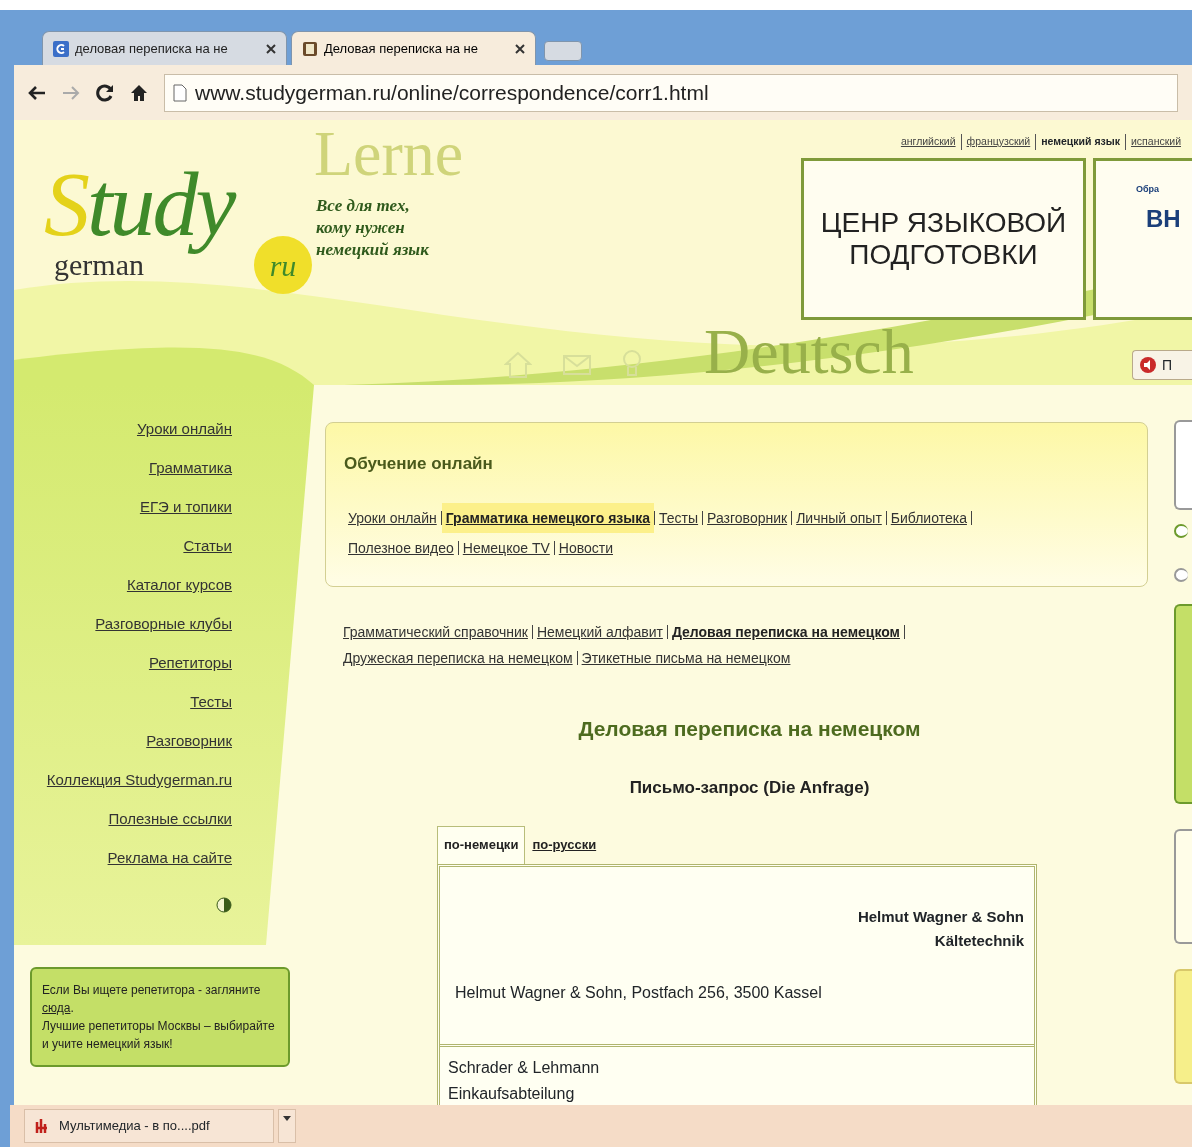 The height and width of the screenshot is (1147, 1192). I want to click on sidebar-link: ЕГЭ и топики, so click(185, 506).